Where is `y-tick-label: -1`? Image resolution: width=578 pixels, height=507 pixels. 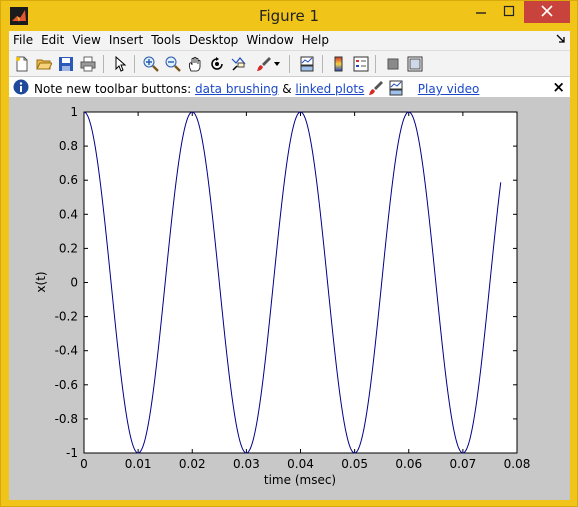 y-tick-label: -1 is located at coordinates (72, 453).